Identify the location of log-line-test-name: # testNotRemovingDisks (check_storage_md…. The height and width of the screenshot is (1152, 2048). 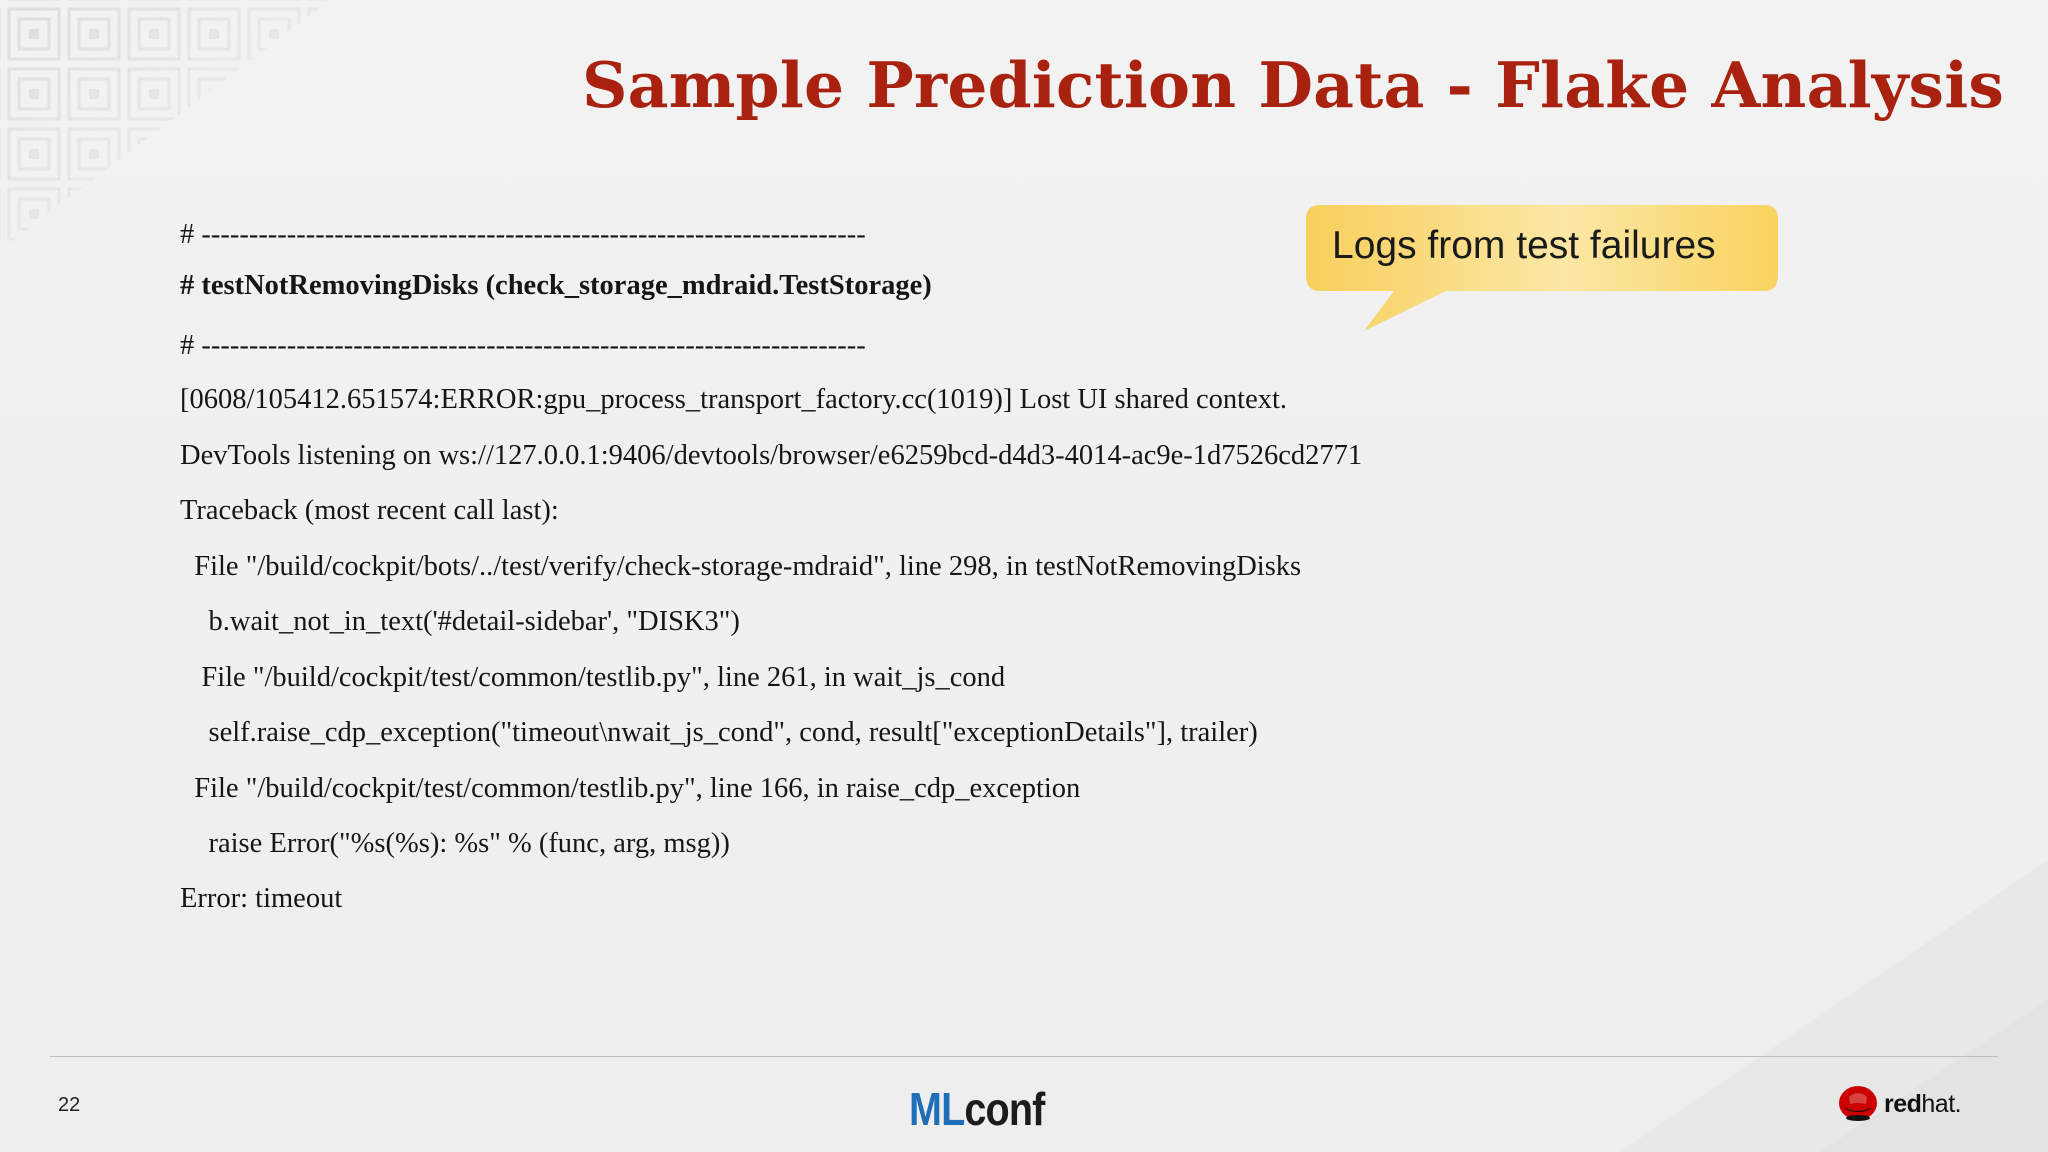
(556, 285).